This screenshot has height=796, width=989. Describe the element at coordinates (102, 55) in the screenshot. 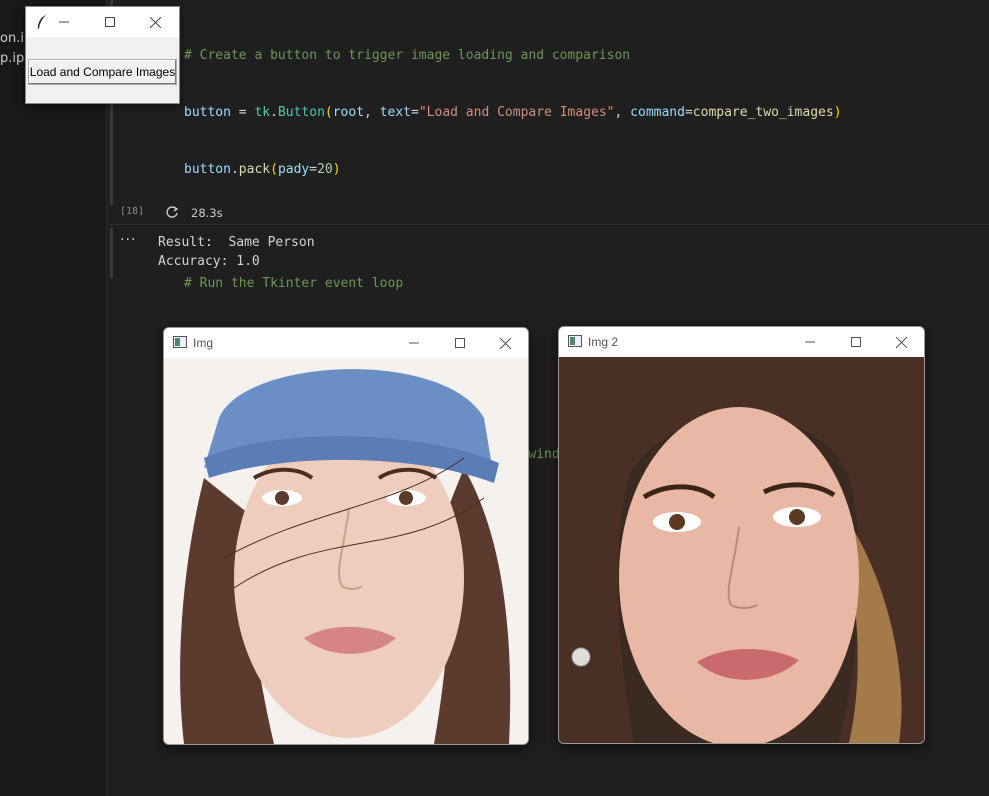

I see `tk-window: Load and Compare Images` at that location.